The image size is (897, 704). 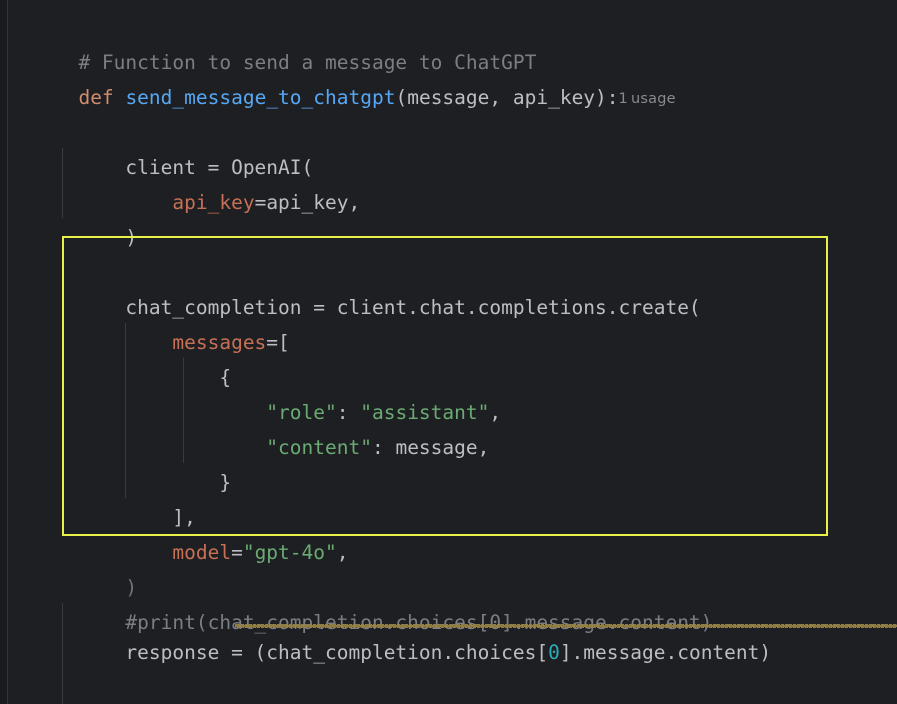 What do you see at coordinates (160, 147) in the screenshot?
I see `code-line: client = OpenAI(` at bounding box center [160, 147].